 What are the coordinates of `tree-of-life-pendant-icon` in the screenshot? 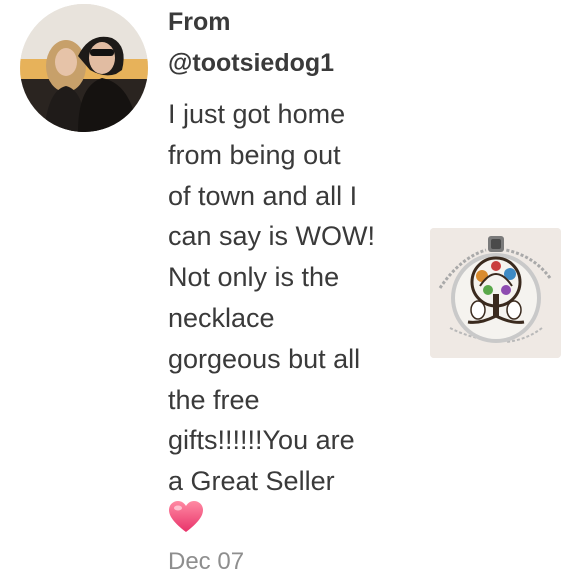 It's located at (495, 293).